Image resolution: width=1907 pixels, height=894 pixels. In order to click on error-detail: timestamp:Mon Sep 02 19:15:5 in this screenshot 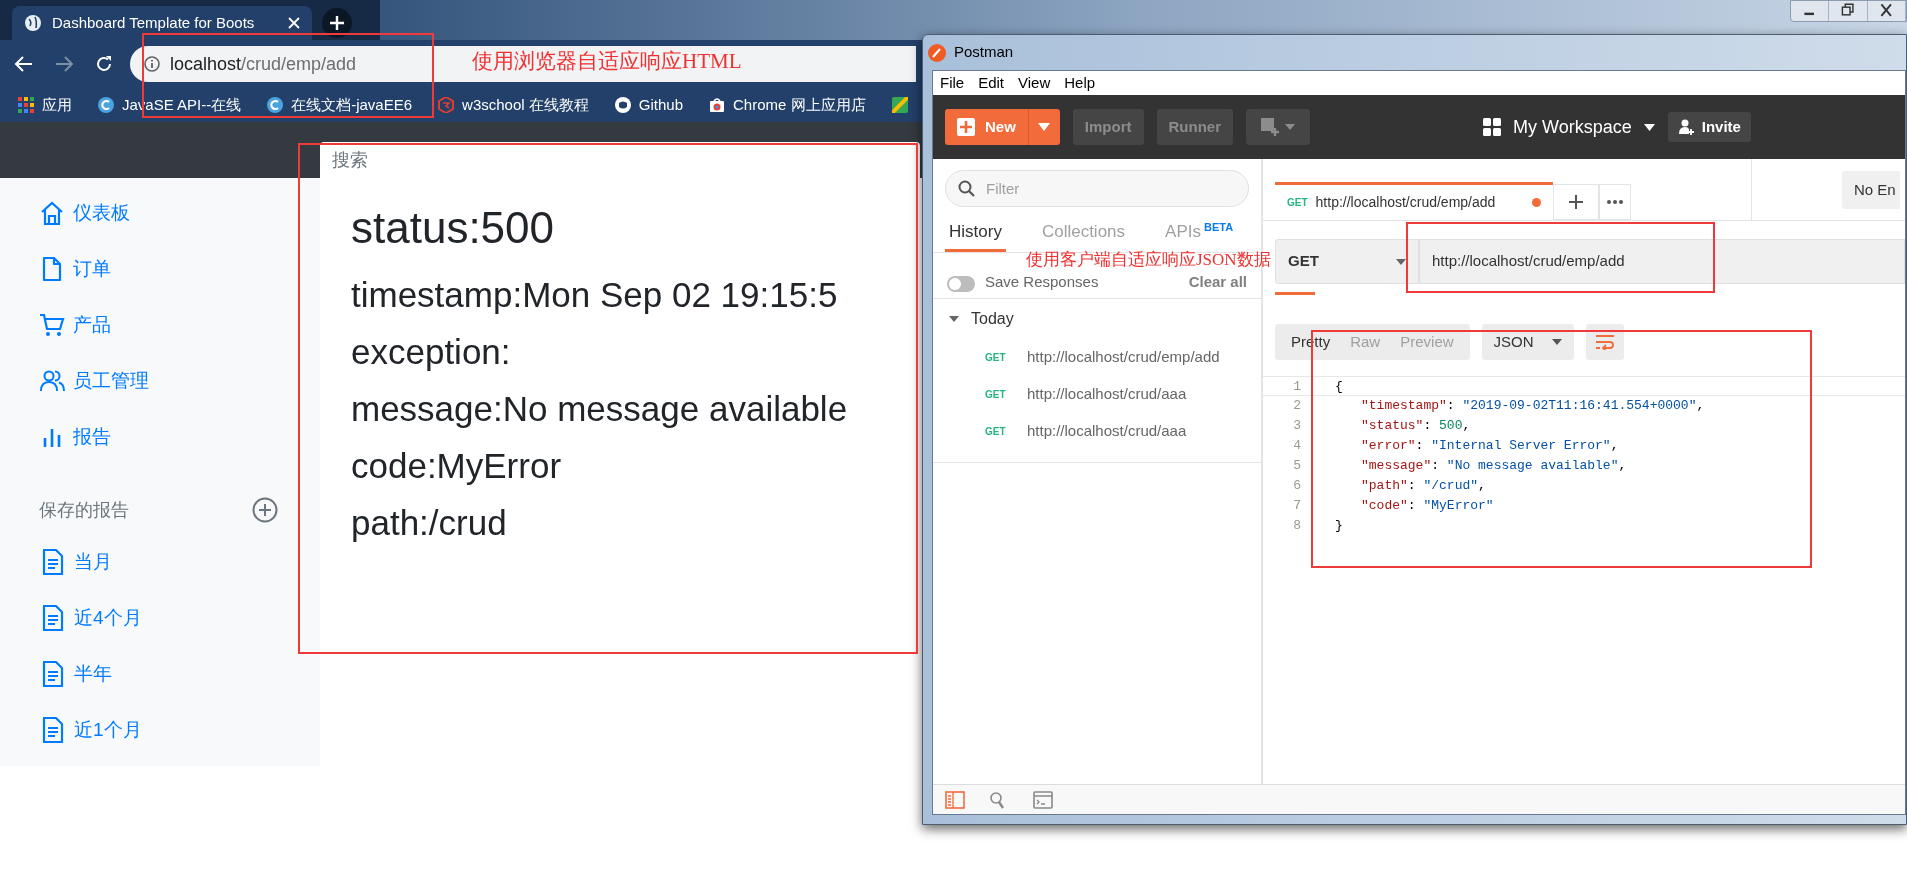, I will do `click(594, 295)`.